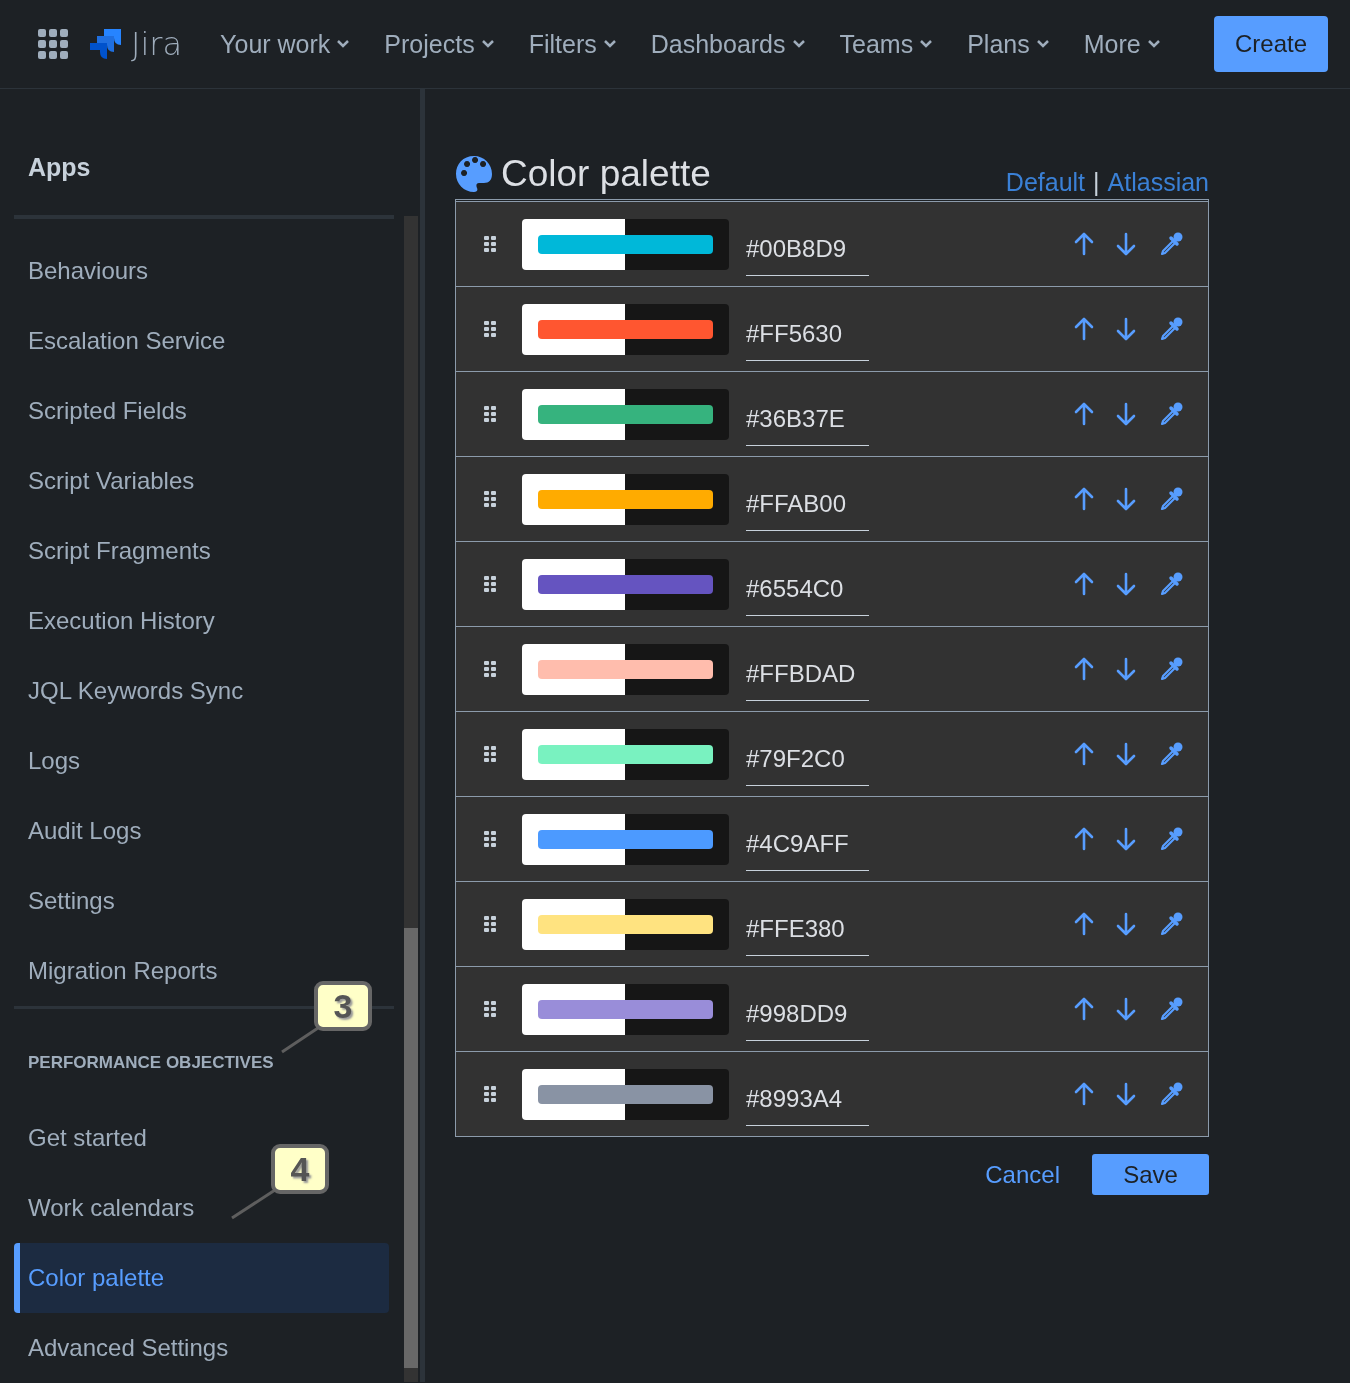 The height and width of the screenshot is (1383, 1350). I want to click on nav-menu-button: Dashboards, so click(728, 44).